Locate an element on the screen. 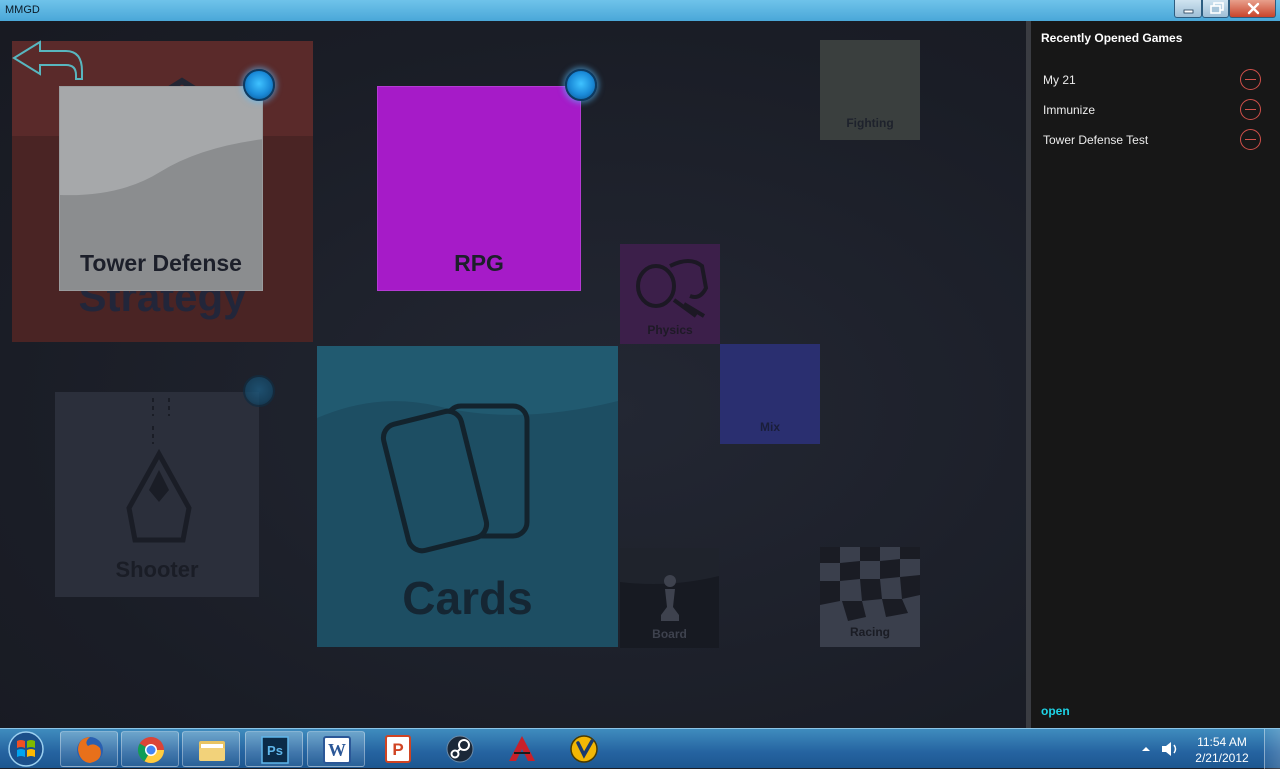 This screenshot has height=769, width=1280. autodesk-icon is located at coordinates (522, 748).